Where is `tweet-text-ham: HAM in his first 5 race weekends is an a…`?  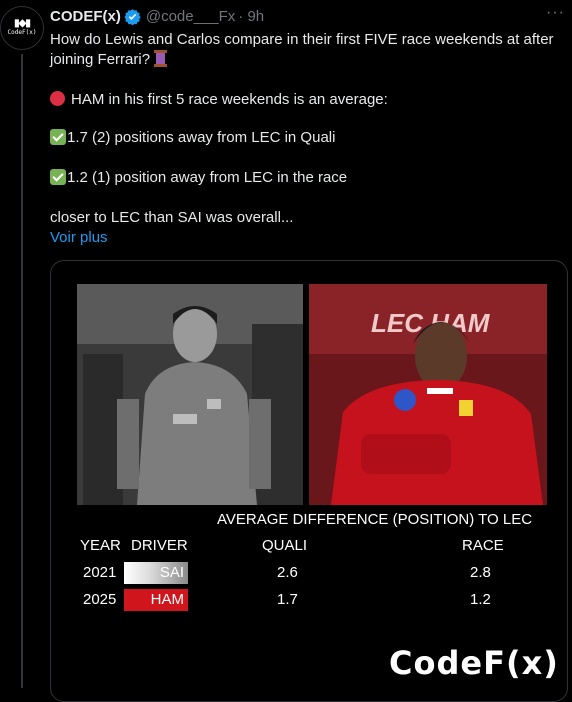
tweet-text-ham: HAM in his first 5 race weekends is an a… is located at coordinates (307, 100).